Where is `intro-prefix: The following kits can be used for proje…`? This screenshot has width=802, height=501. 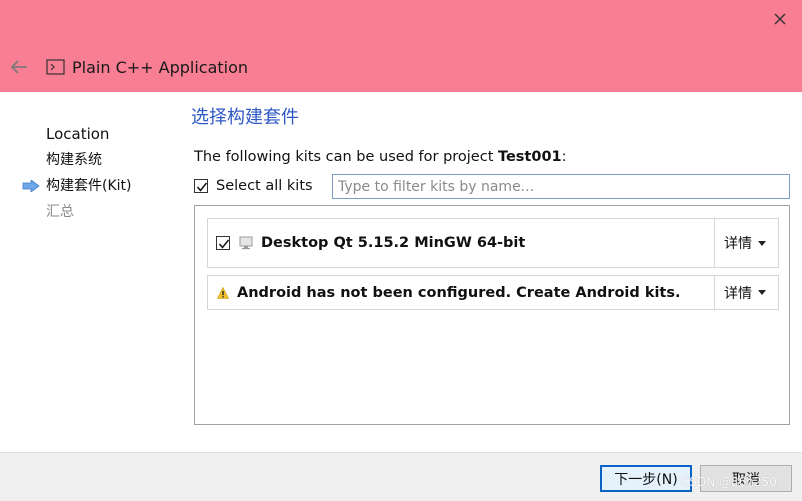
intro-prefix: The following kits can be used for proje… is located at coordinates (346, 157).